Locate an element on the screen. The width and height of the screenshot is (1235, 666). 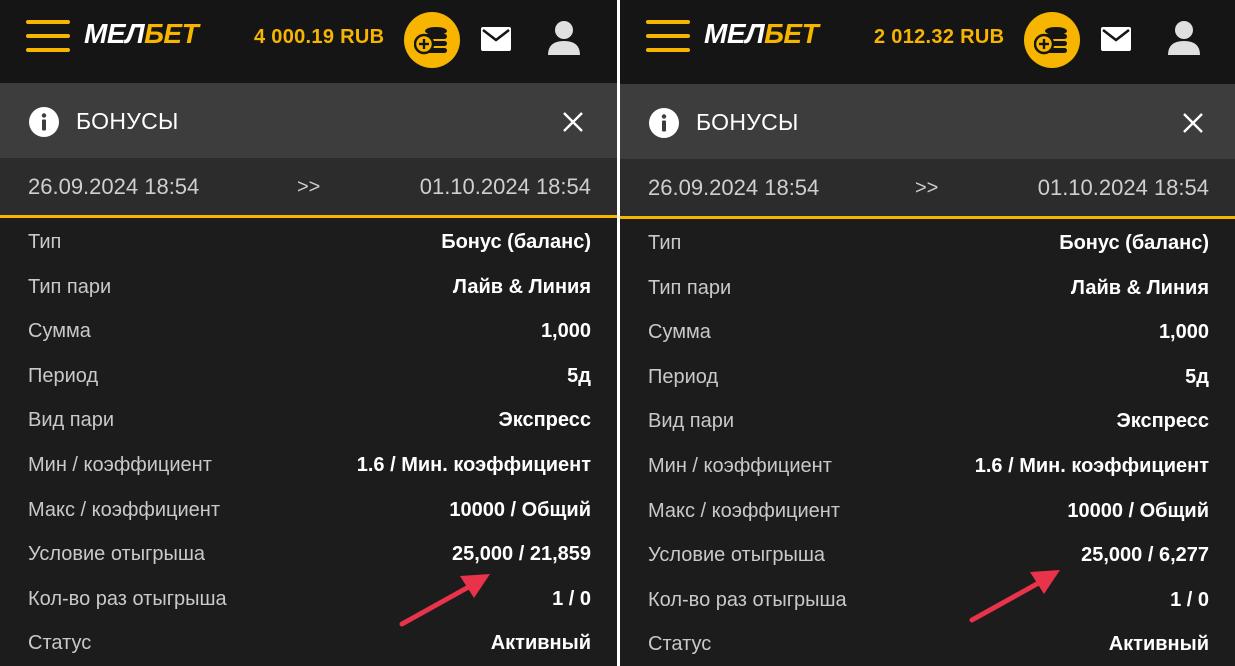
detail-row-wager-condition: Условие отыгрыша 25,000 / 21,859 is located at coordinates (308, 554).